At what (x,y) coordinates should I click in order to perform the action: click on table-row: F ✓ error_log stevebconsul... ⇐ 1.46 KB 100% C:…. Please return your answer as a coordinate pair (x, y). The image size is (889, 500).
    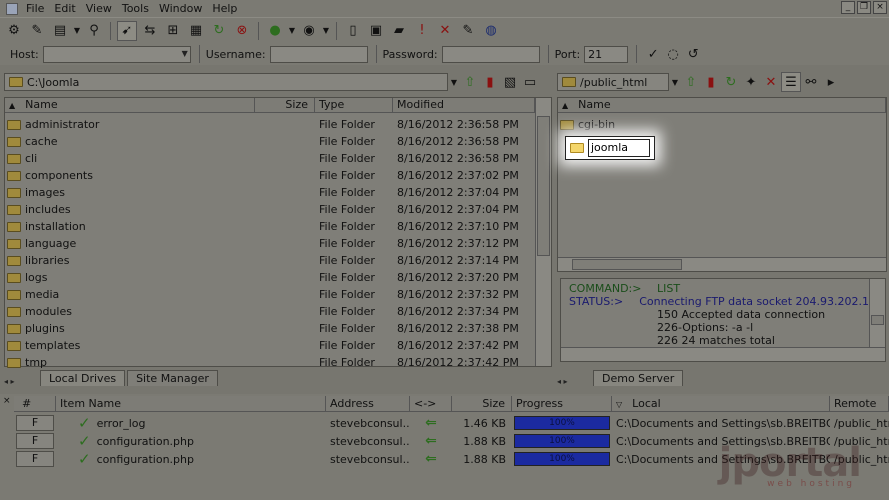
    Looking at the image, I should click on (451, 423).